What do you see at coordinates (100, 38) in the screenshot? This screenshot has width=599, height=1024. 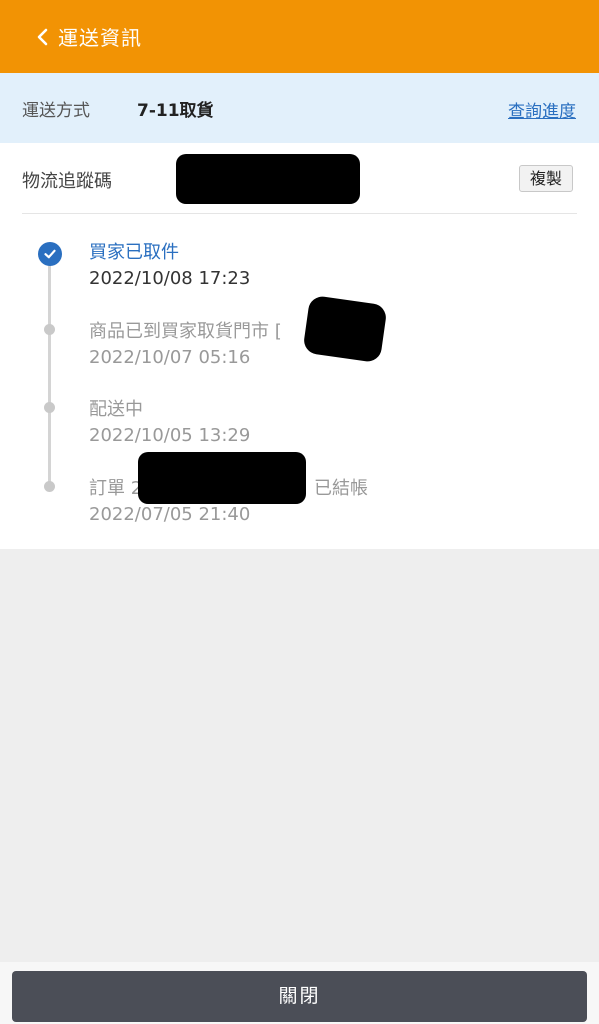 I see `page-title: 運送資訊` at bounding box center [100, 38].